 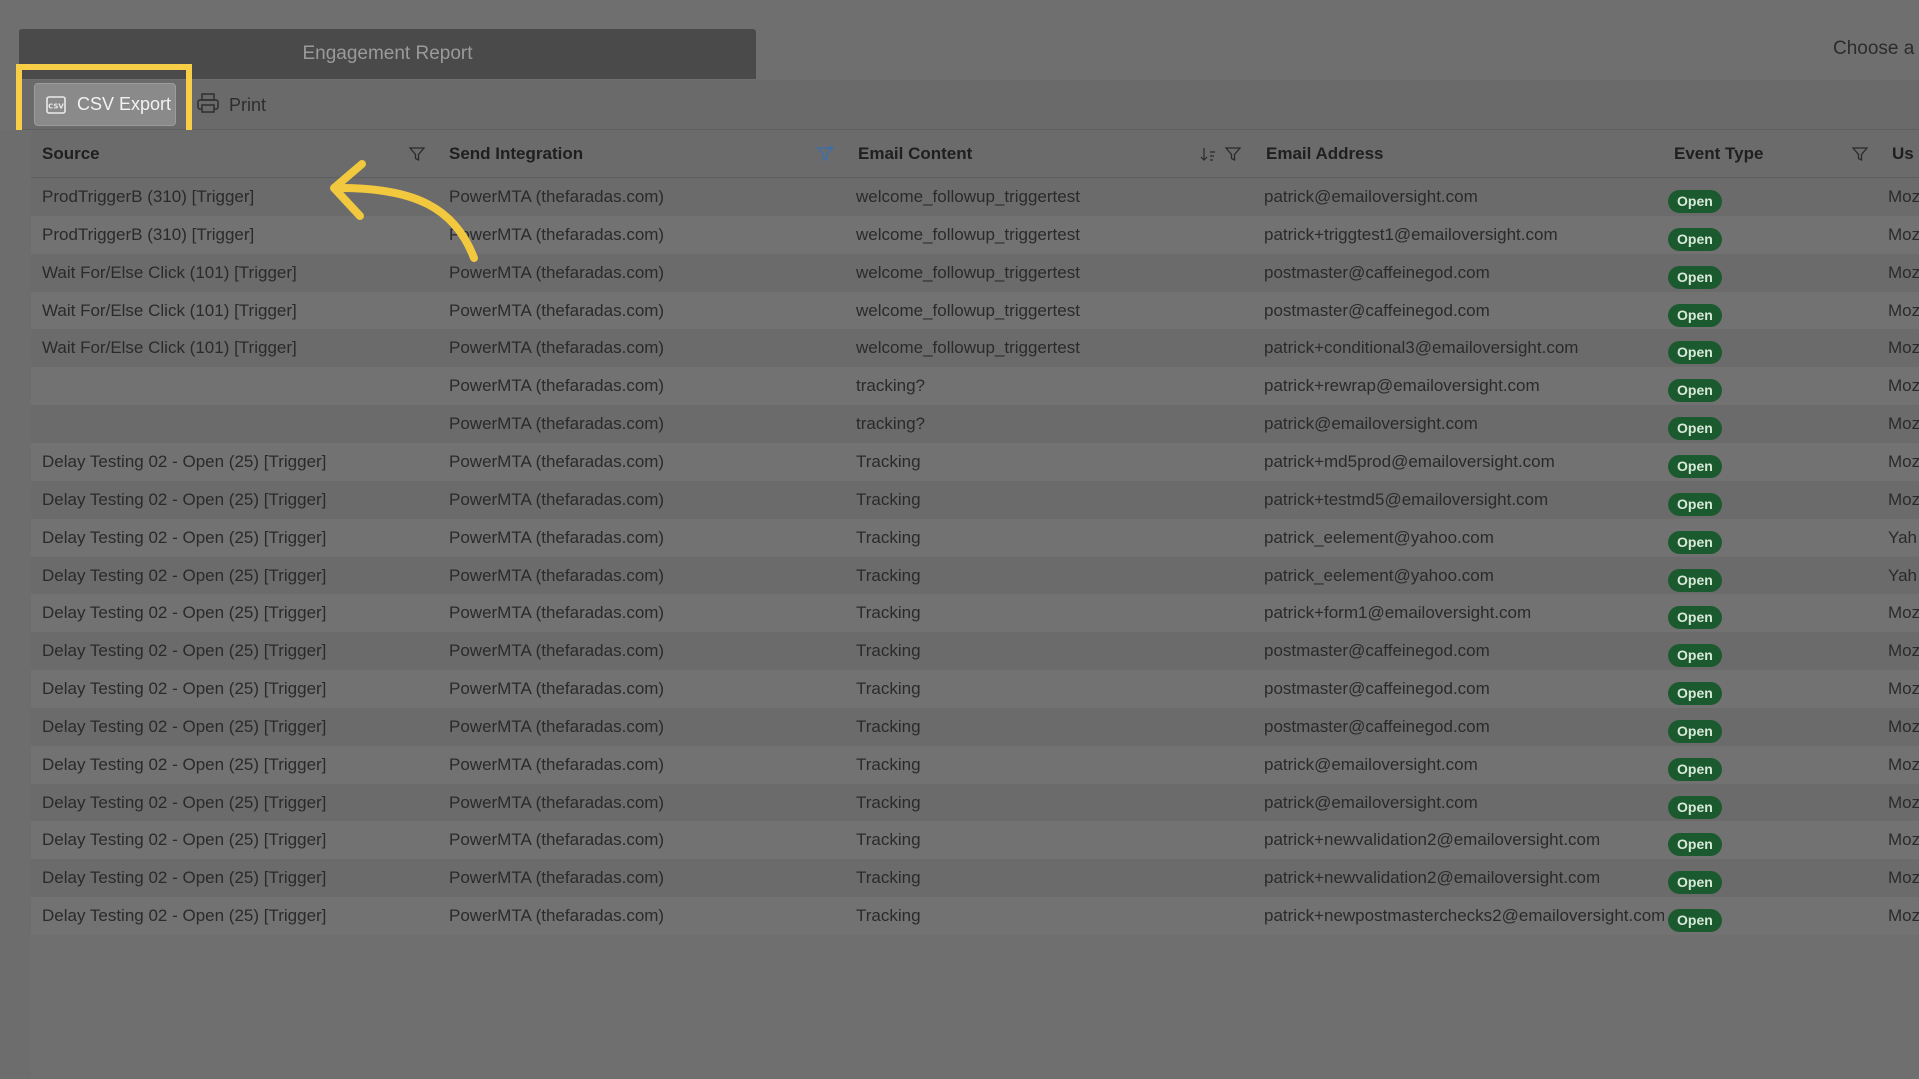 What do you see at coordinates (1718, 154) in the screenshot?
I see `column-header-event-type: Event Type` at bounding box center [1718, 154].